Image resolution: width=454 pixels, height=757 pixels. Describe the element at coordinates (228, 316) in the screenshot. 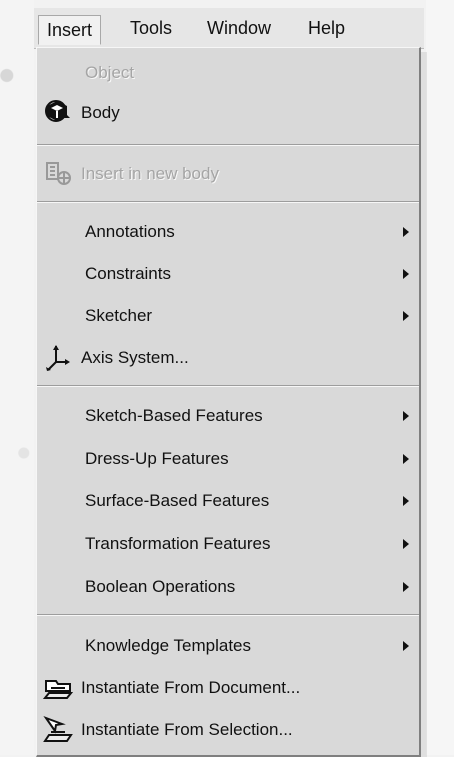

I see `menu-item-sketcher: Sketcher` at that location.